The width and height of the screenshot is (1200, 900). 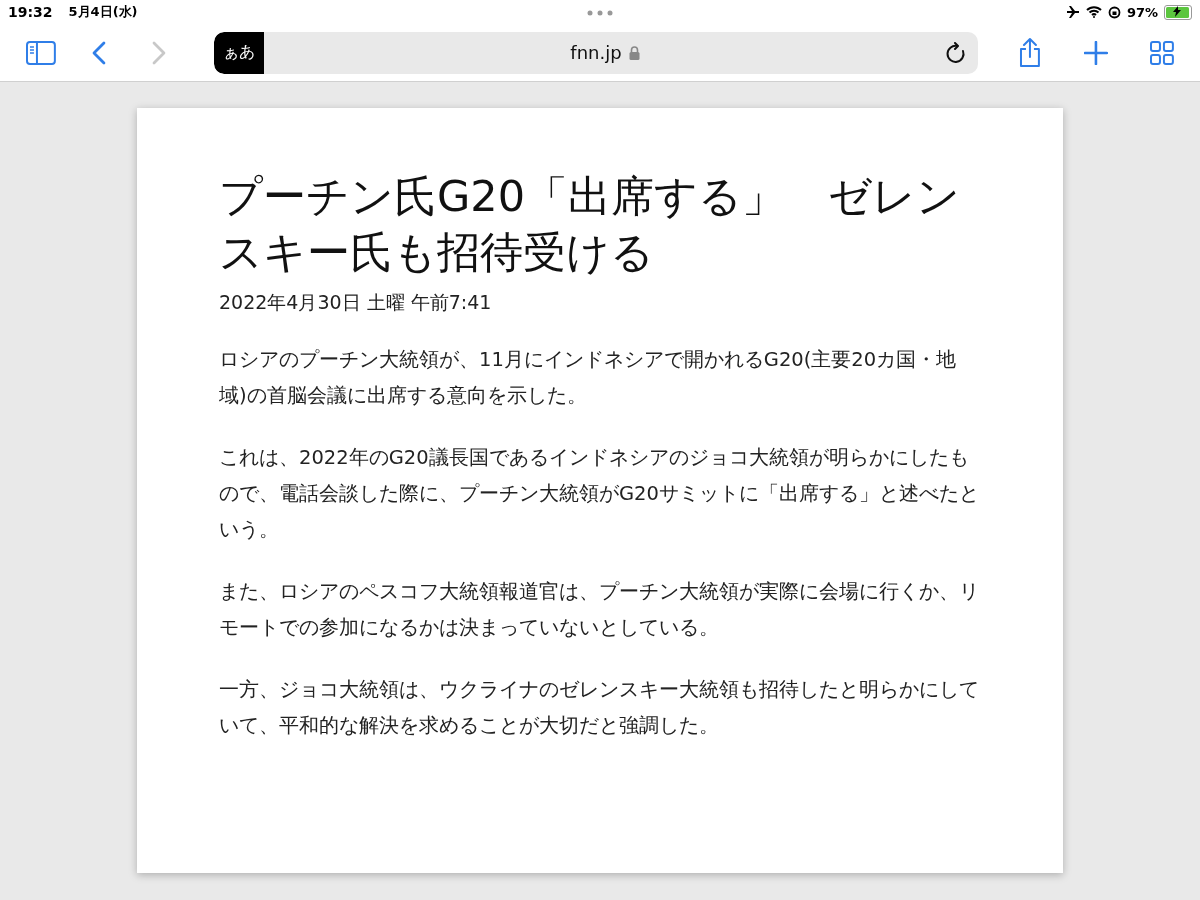 What do you see at coordinates (1093, 12) in the screenshot?
I see `wifi-icon` at bounding box center [1093, 12].